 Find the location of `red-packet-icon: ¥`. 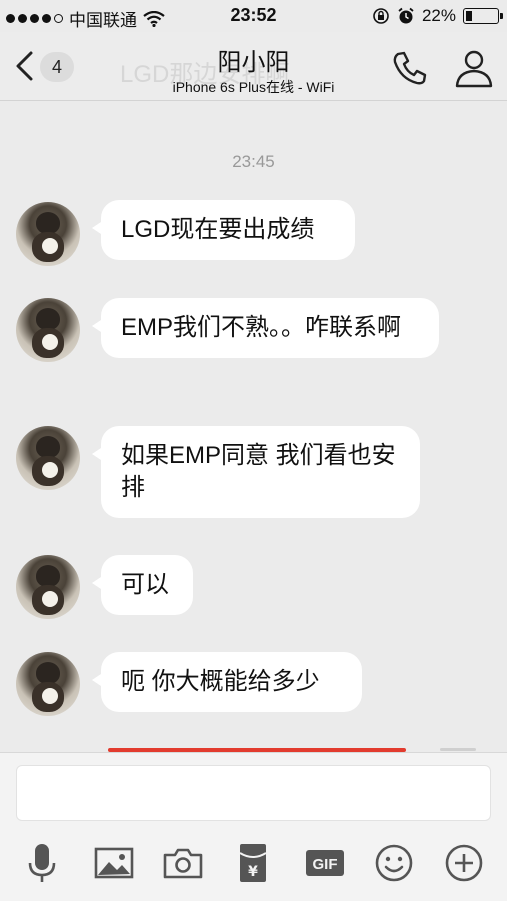

red-packet-icon: ¥ is located at coordinates (253, 863).